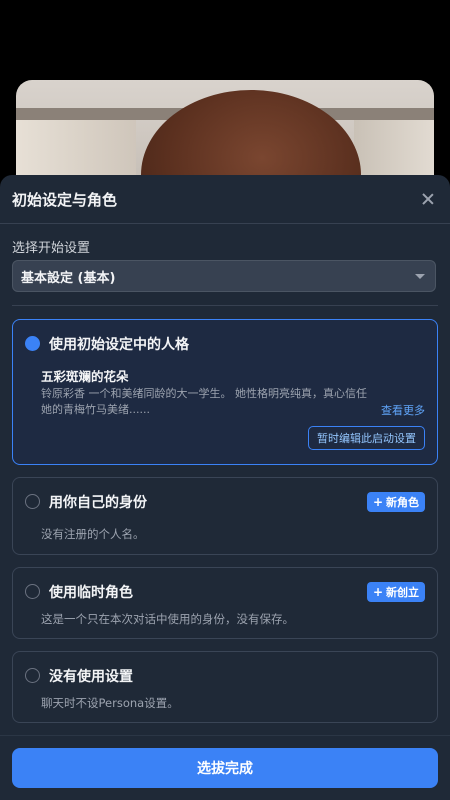  Describe the element at coordinates (224, 276) in the screenshot. I see `start-settings-select: 基本設定 (基本)` at that location.